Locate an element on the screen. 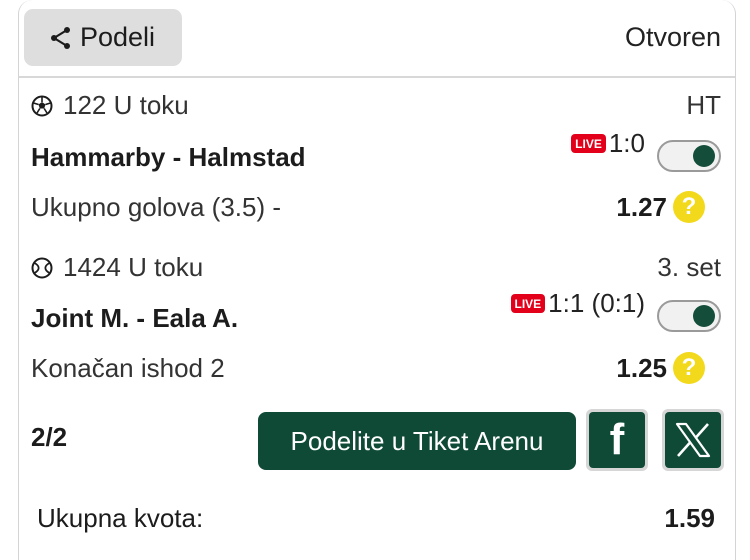 The image size is (750, 560). event-period: HT is located at coordinates (703, 105).